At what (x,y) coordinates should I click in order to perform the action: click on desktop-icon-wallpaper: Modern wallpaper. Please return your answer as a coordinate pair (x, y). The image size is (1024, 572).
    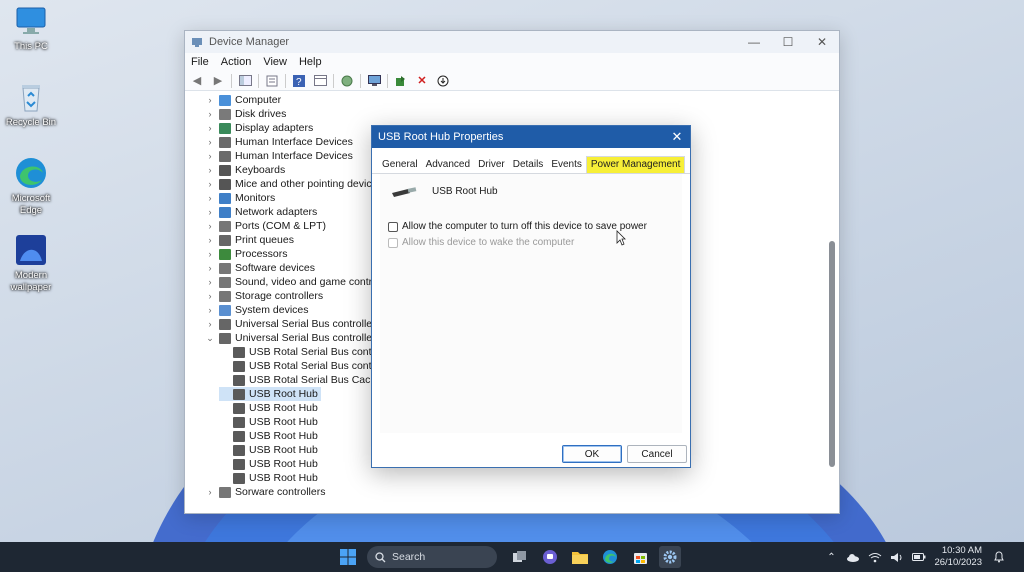
    Looking at the image, I should click on (31, 263).